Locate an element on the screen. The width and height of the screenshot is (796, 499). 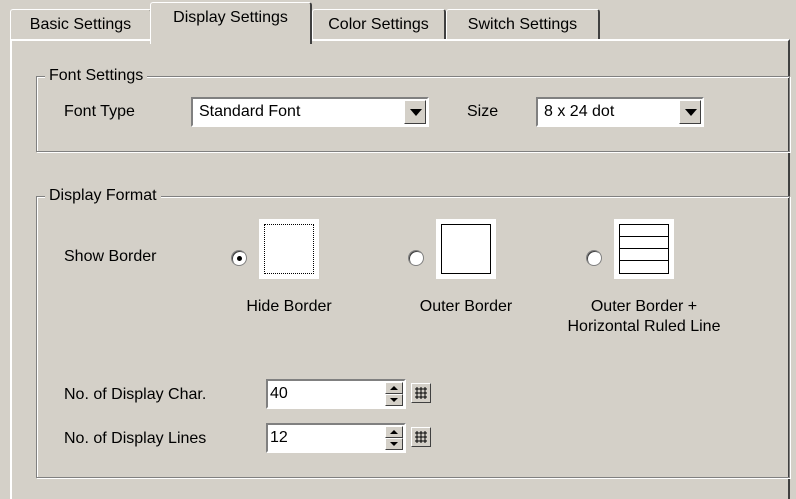
outer-border-ruled-caption-line1: Outer Border + is located at coordinates (644, 306).